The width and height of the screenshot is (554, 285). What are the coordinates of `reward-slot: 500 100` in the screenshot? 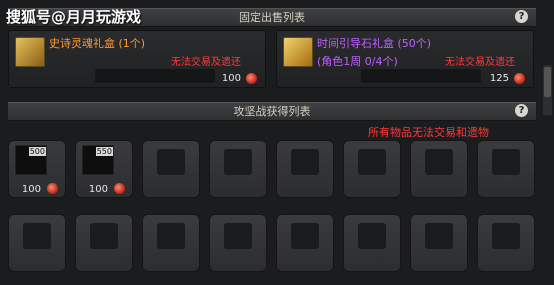 It's located at (37, 169).